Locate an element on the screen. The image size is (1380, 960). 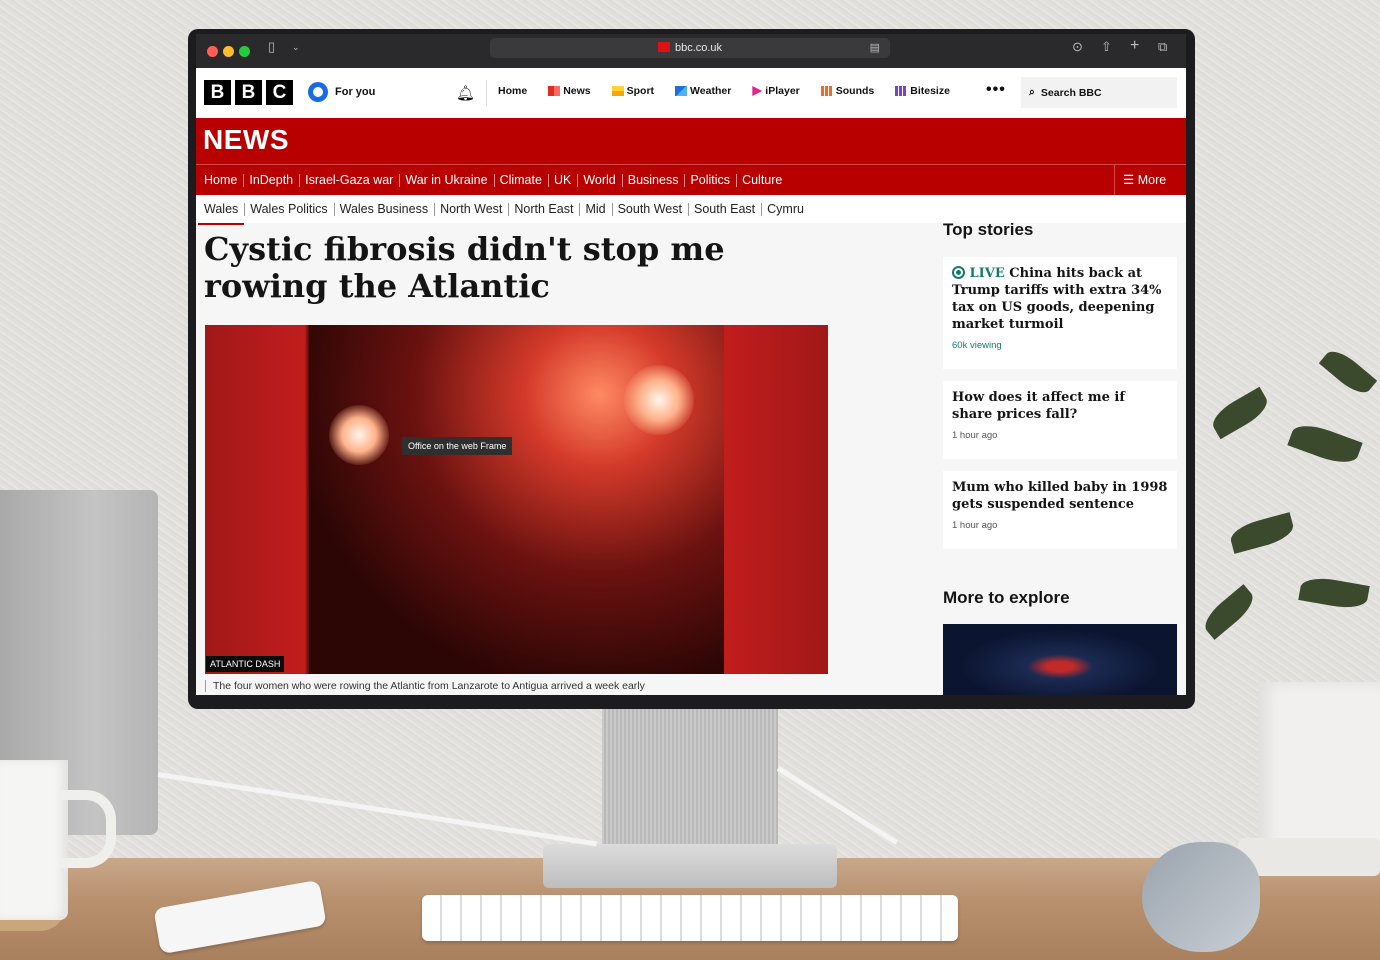
section-link: World is located at coordinates (599, 181).